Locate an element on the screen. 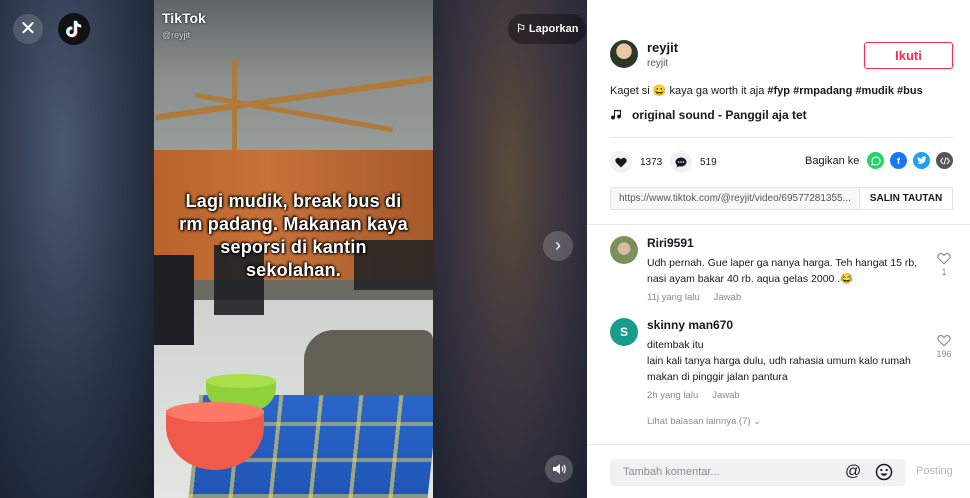  hashtag-link: #bus is located at coordinates (910, 91).